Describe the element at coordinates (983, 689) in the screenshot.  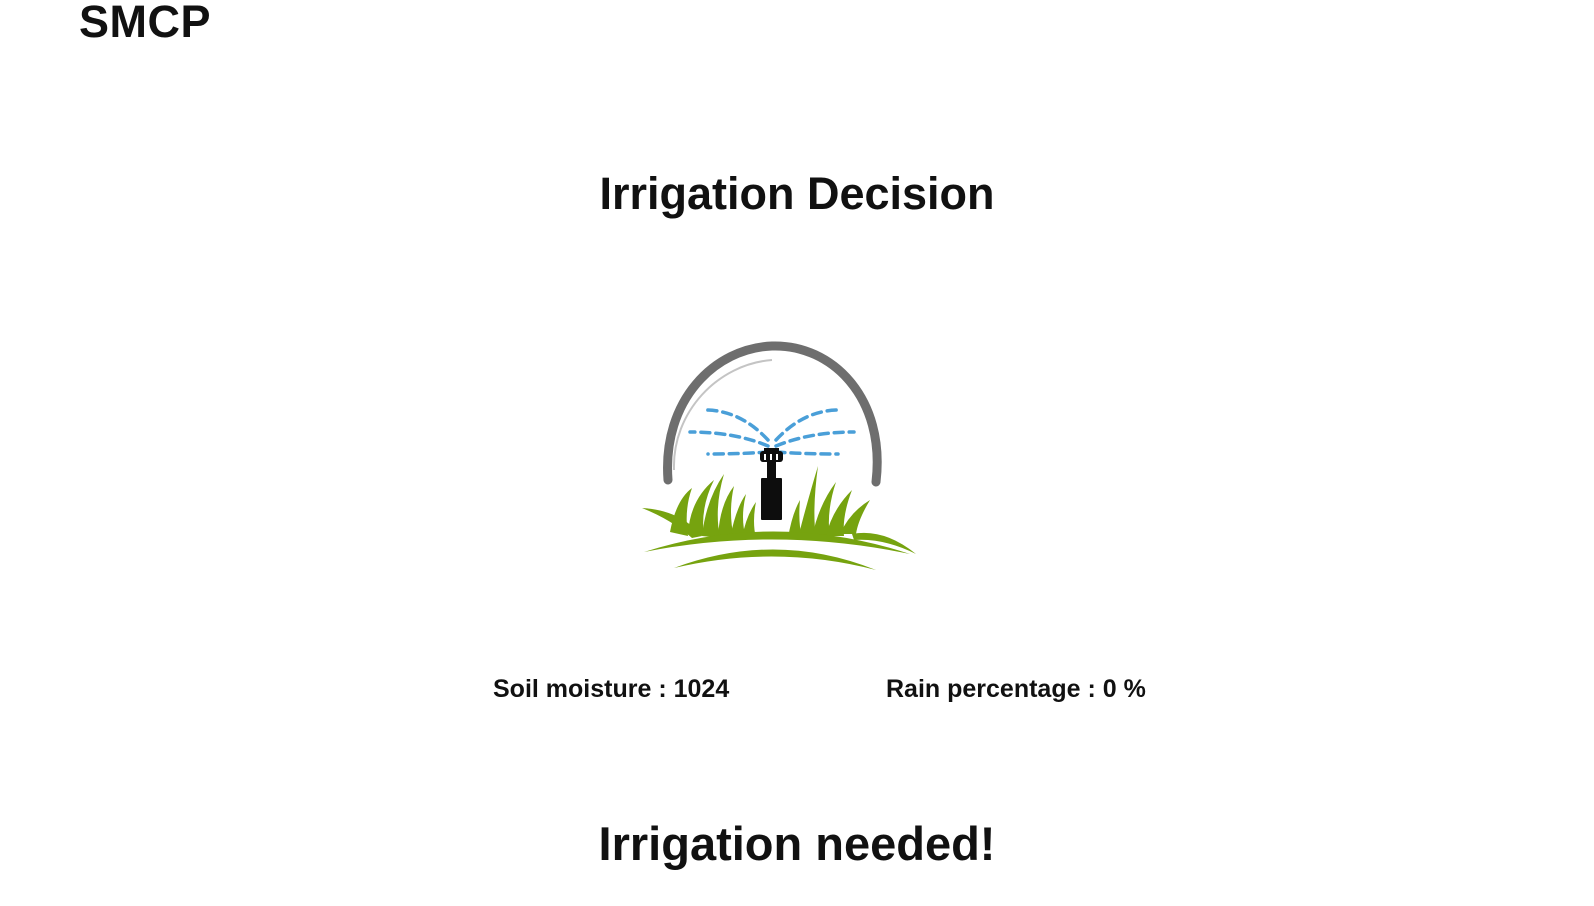
I see `rain-percentage-label: Rain percentage` at that location.